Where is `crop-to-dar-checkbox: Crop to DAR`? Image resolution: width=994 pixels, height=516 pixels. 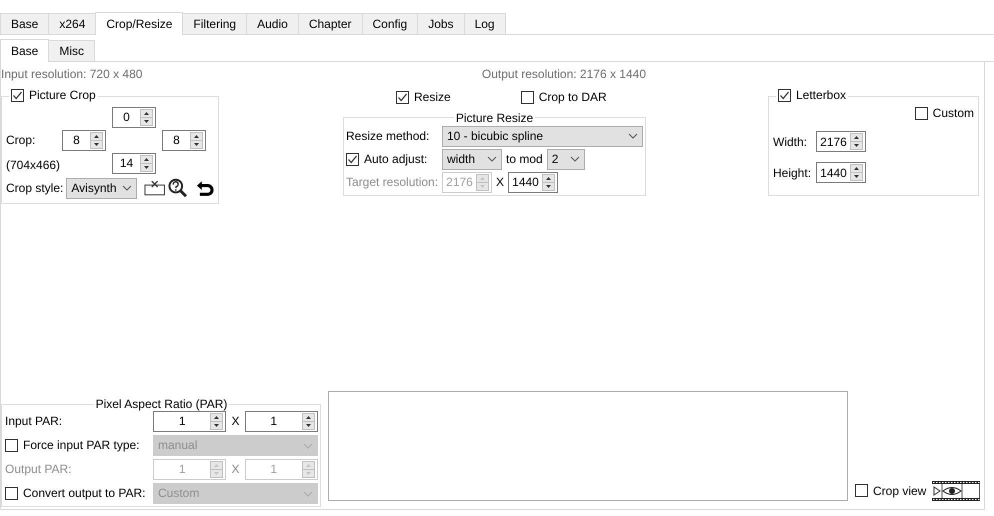 crop-to-dar-checkbox: Crop to DAR is located at coordinates (563, 97).